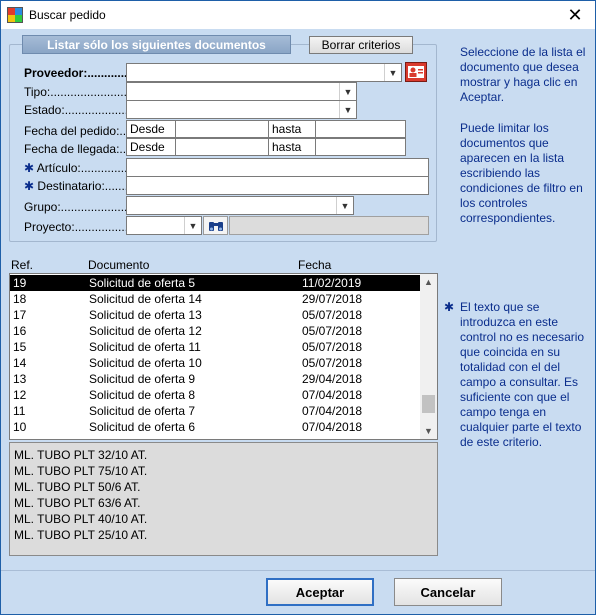  I want to click on row-ref: 11, so click(19, 411).